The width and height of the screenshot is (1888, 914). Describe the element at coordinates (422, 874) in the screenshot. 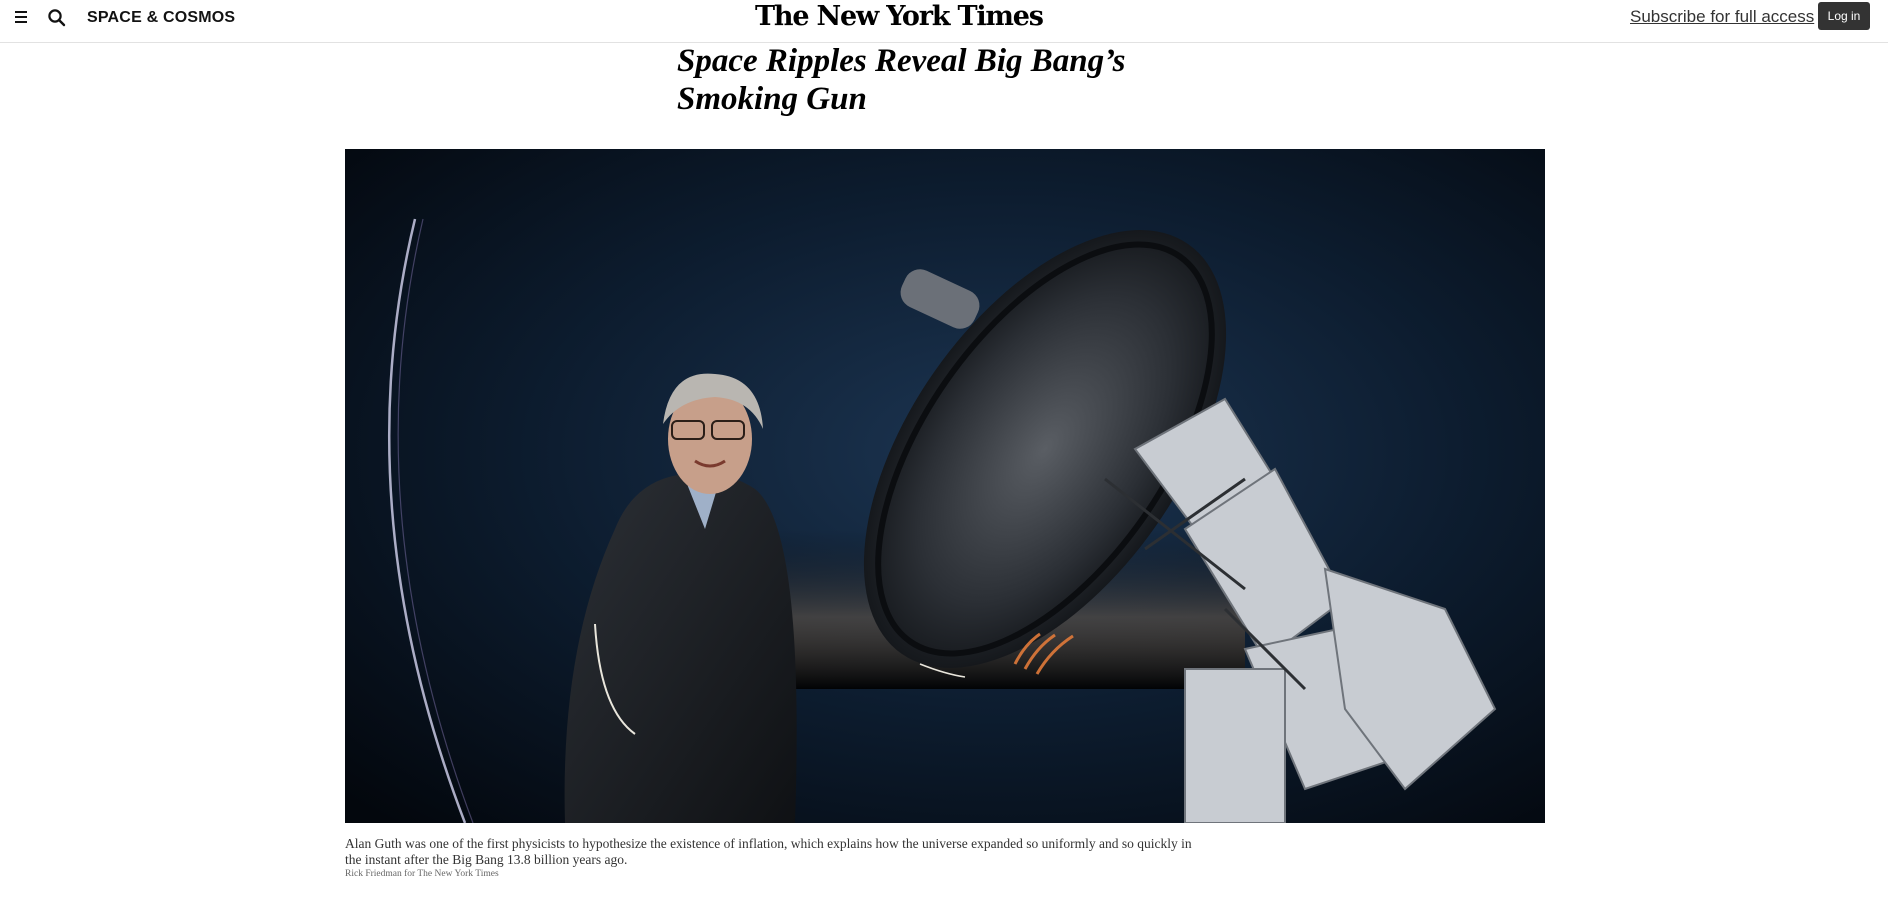

I see `photo-credit: Rick Friedman for The New York Times` at that location.